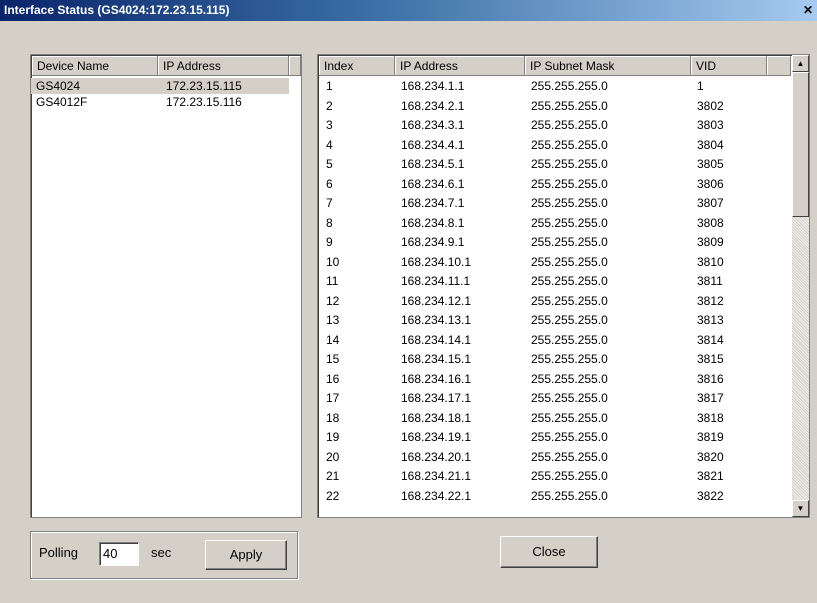  Describe the element at coordinates (555, 301) in the screenshot. I see `interface-row: 12 168.234.12.1 255.255.255.0 3812` at that location.